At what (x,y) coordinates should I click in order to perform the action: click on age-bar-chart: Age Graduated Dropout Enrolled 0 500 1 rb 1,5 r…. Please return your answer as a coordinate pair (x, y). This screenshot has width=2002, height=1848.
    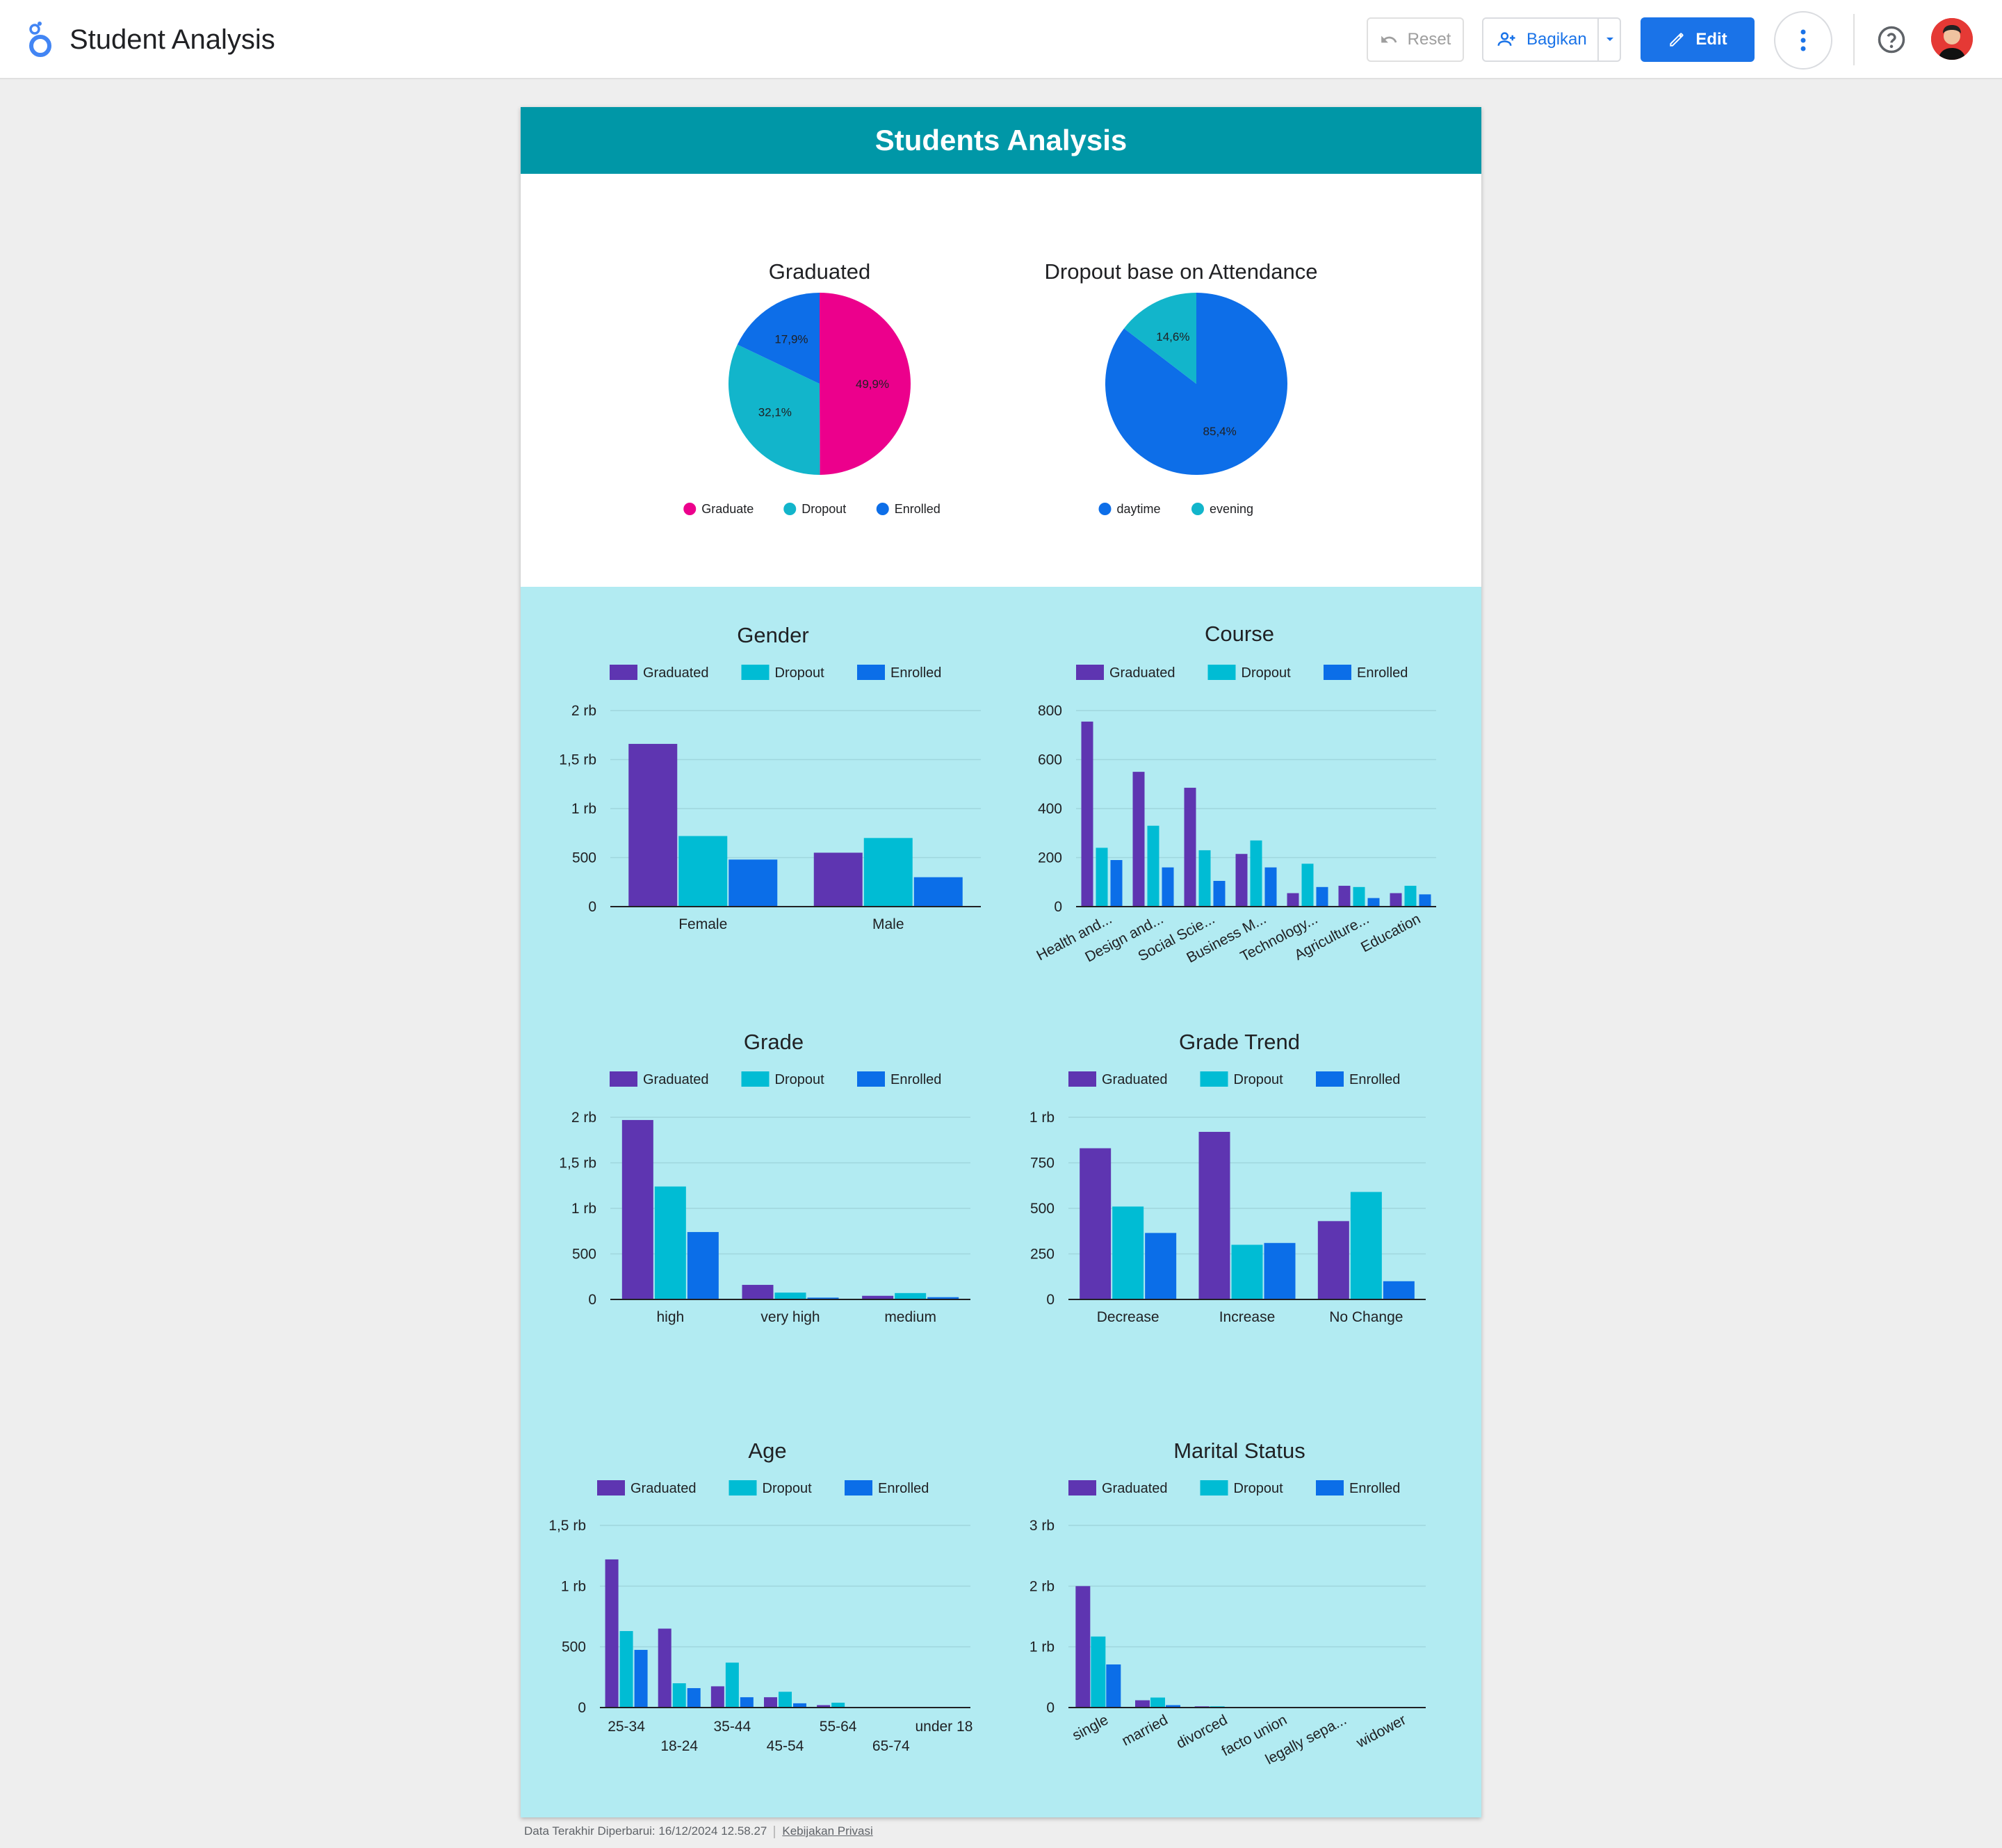
    Looking at the image, I should click on (771, 1618).